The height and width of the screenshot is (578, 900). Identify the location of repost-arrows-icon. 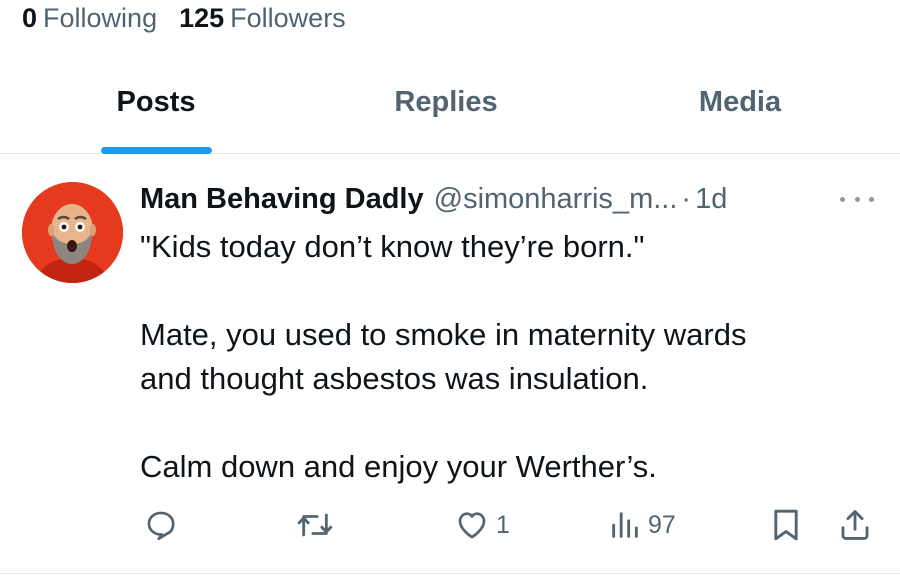
(315, 525).